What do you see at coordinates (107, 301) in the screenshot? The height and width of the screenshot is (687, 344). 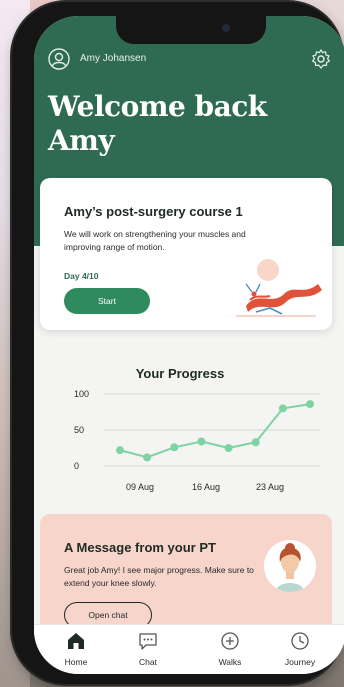 I see `start-button: Start` at bounding box center [107, 301].